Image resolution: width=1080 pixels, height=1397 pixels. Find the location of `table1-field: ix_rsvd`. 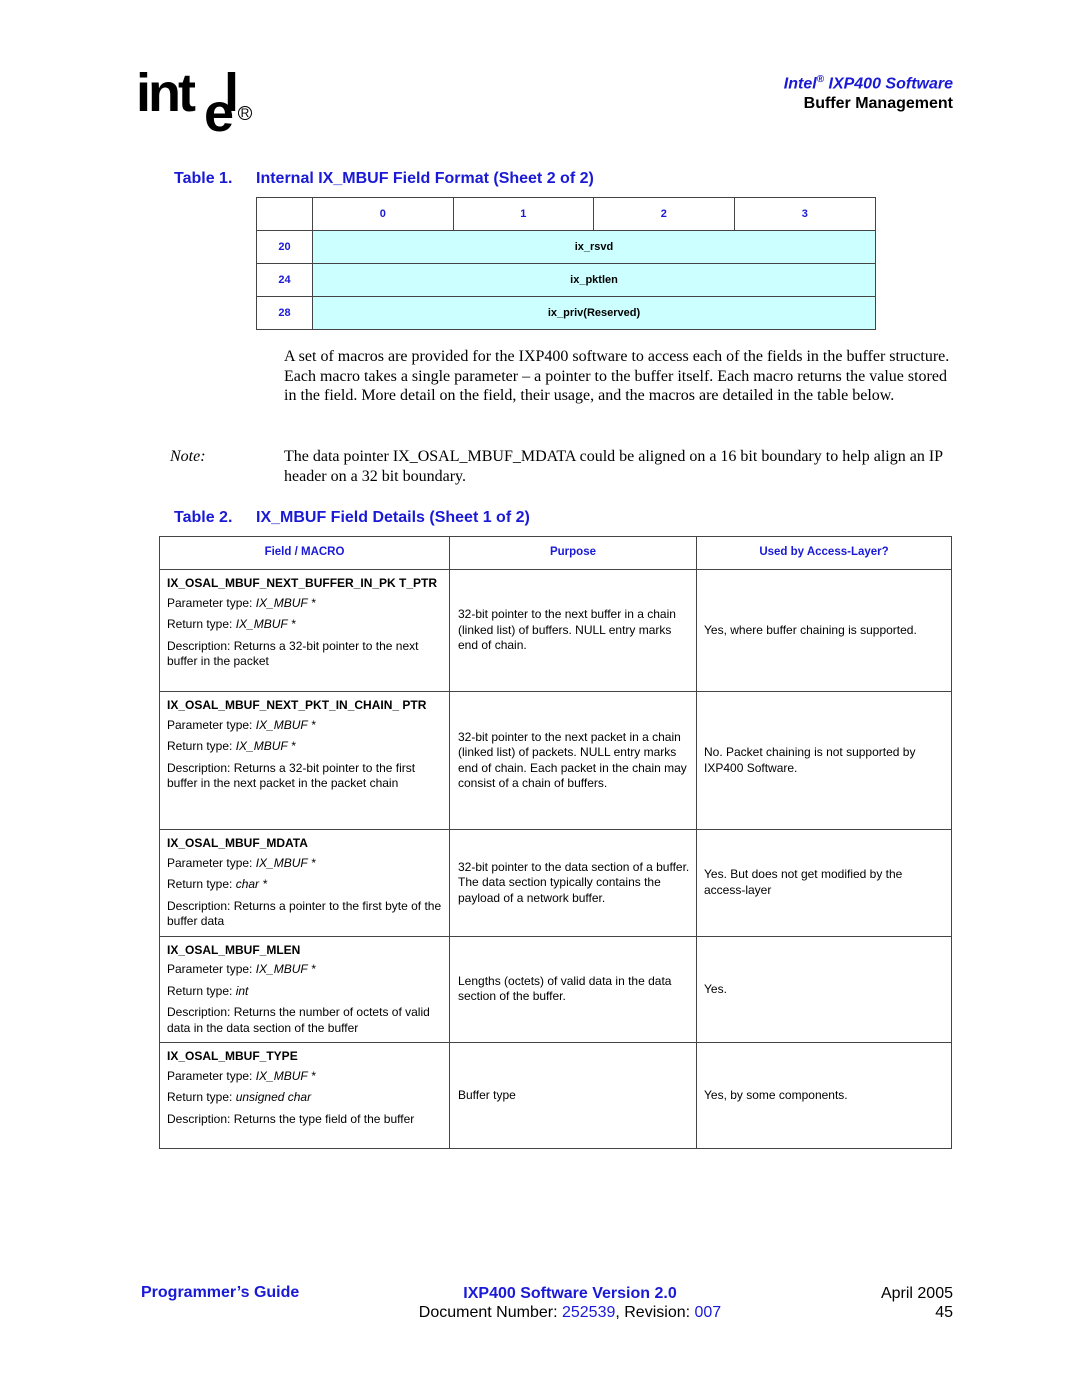

table1-field: ix_rsvd is located at coordinates (594, 247).